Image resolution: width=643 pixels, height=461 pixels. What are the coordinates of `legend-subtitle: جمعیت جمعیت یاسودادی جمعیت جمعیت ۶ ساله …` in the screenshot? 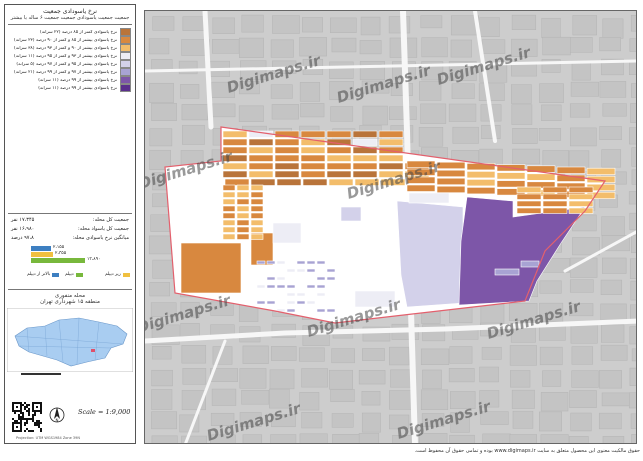 It's located at (70, 18).